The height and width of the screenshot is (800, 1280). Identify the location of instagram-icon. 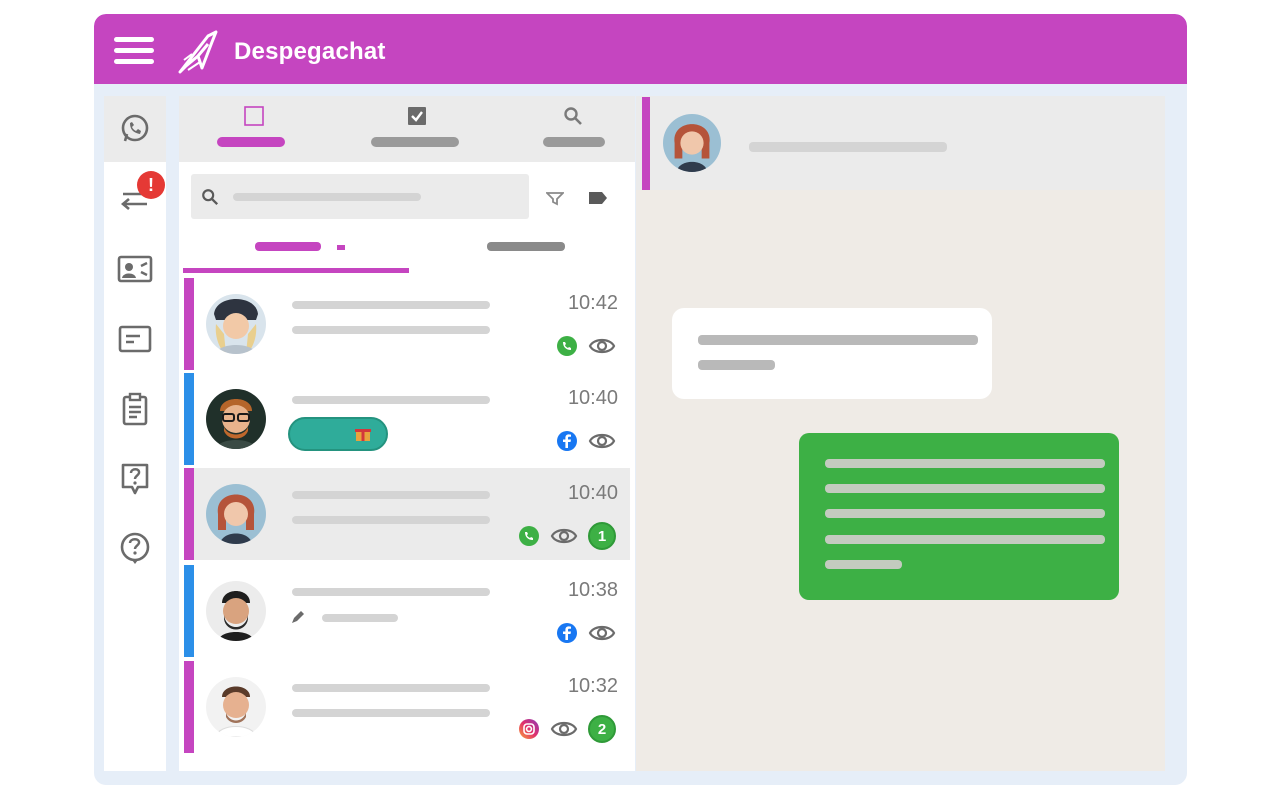
(529, 729).